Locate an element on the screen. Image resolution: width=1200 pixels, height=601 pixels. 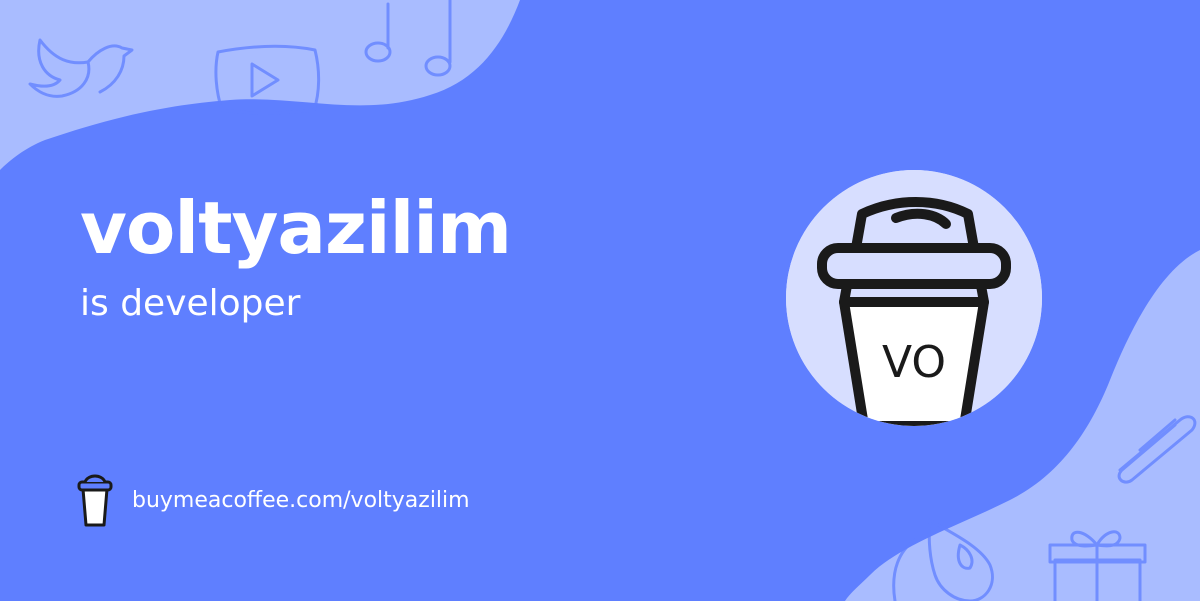
profile-tagline: is developer is located at coordinates (190, 303).